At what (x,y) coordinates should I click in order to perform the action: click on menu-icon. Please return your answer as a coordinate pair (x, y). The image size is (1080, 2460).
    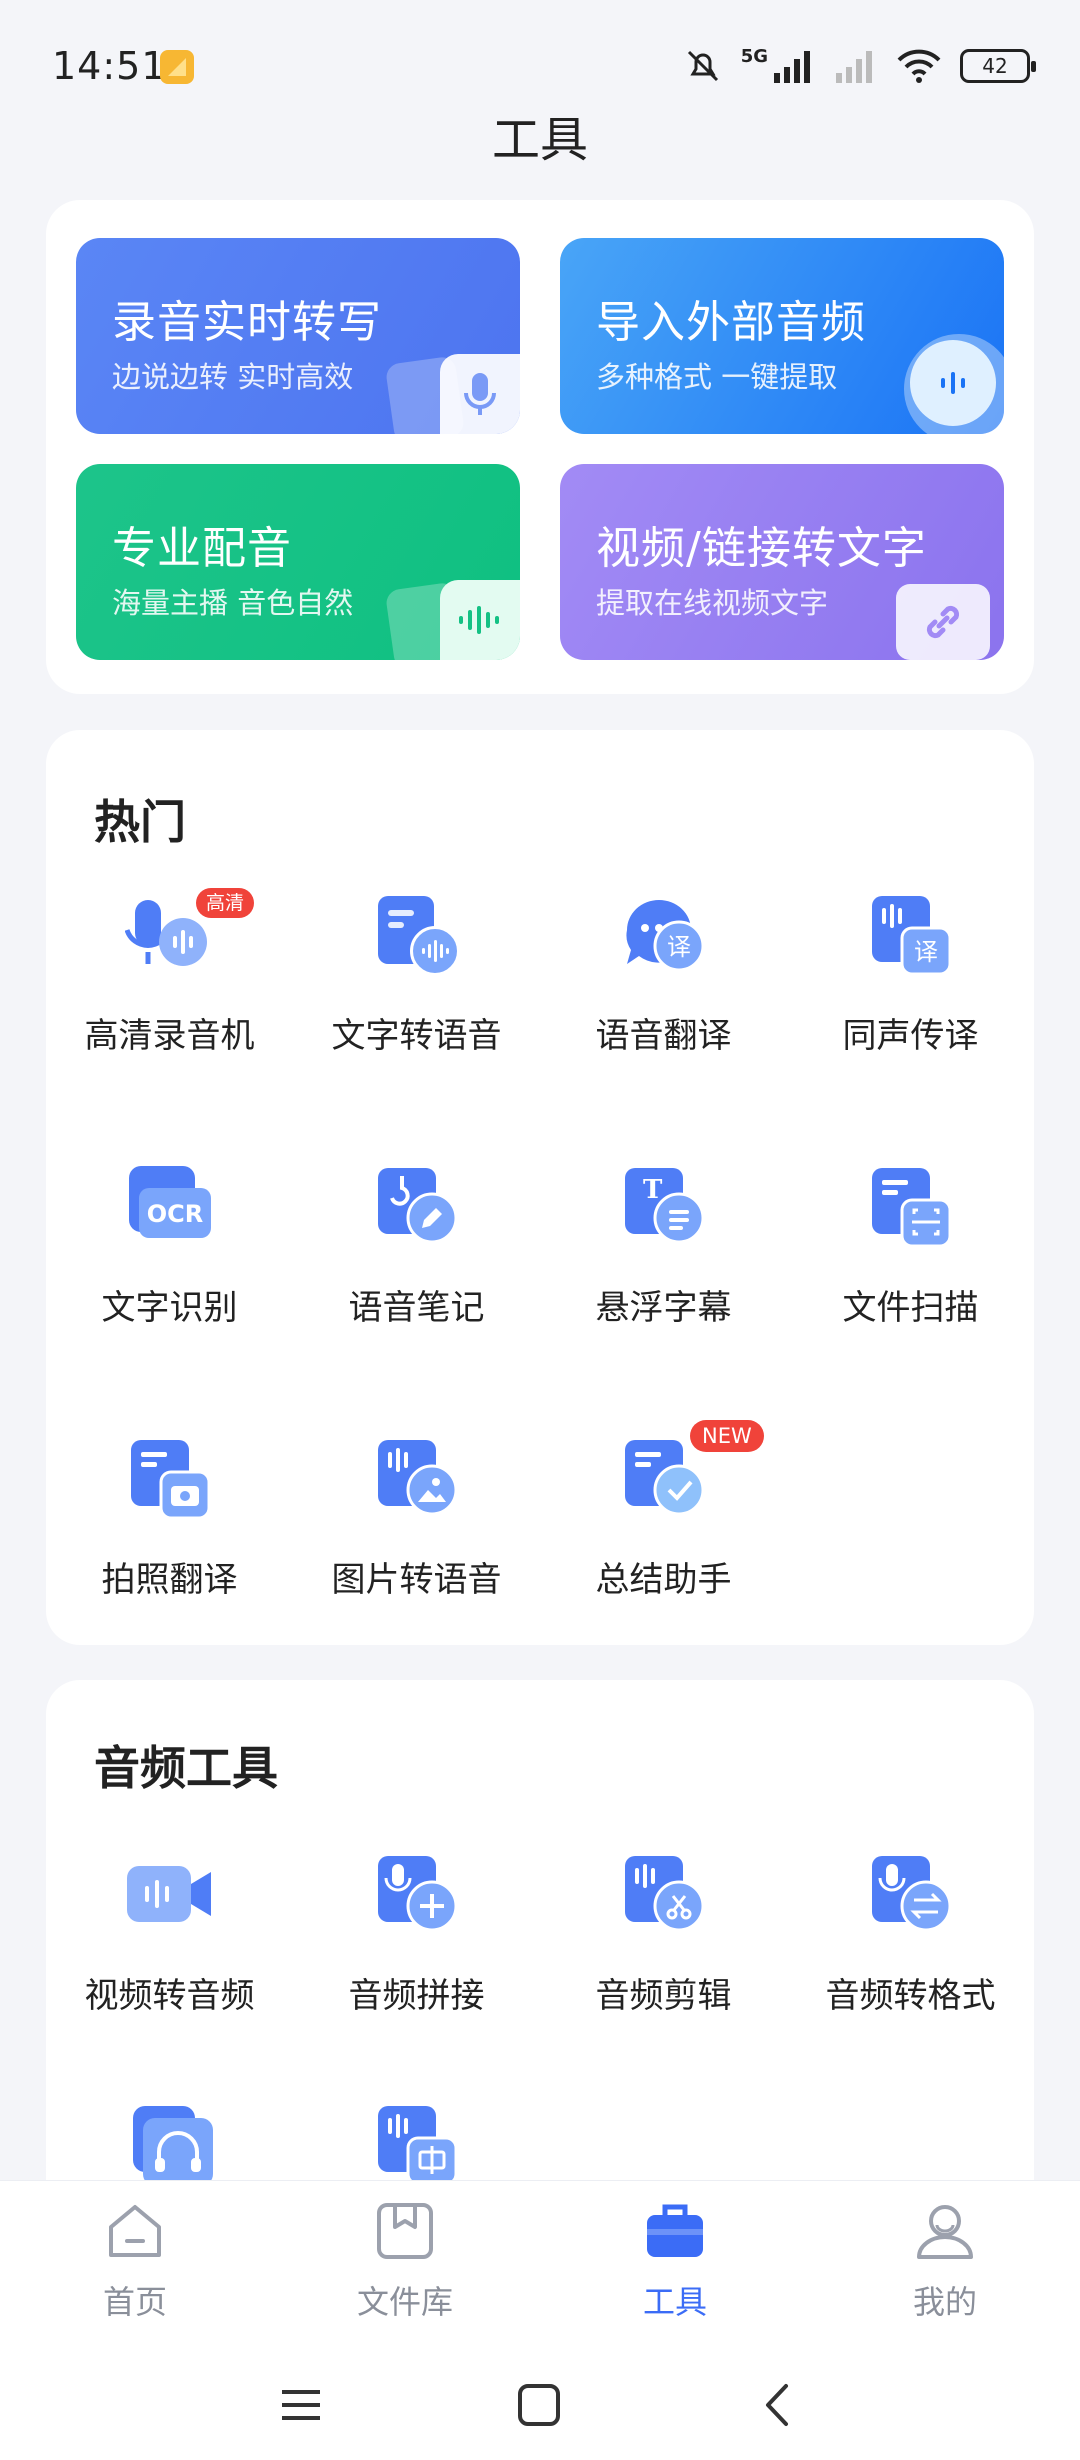
    Looking at the image, I should click on (301, 2405).